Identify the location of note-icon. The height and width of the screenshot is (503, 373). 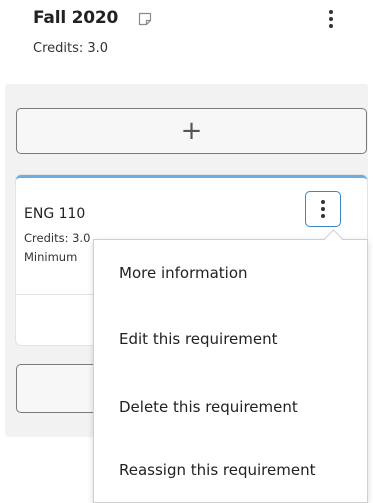
(145, 18).